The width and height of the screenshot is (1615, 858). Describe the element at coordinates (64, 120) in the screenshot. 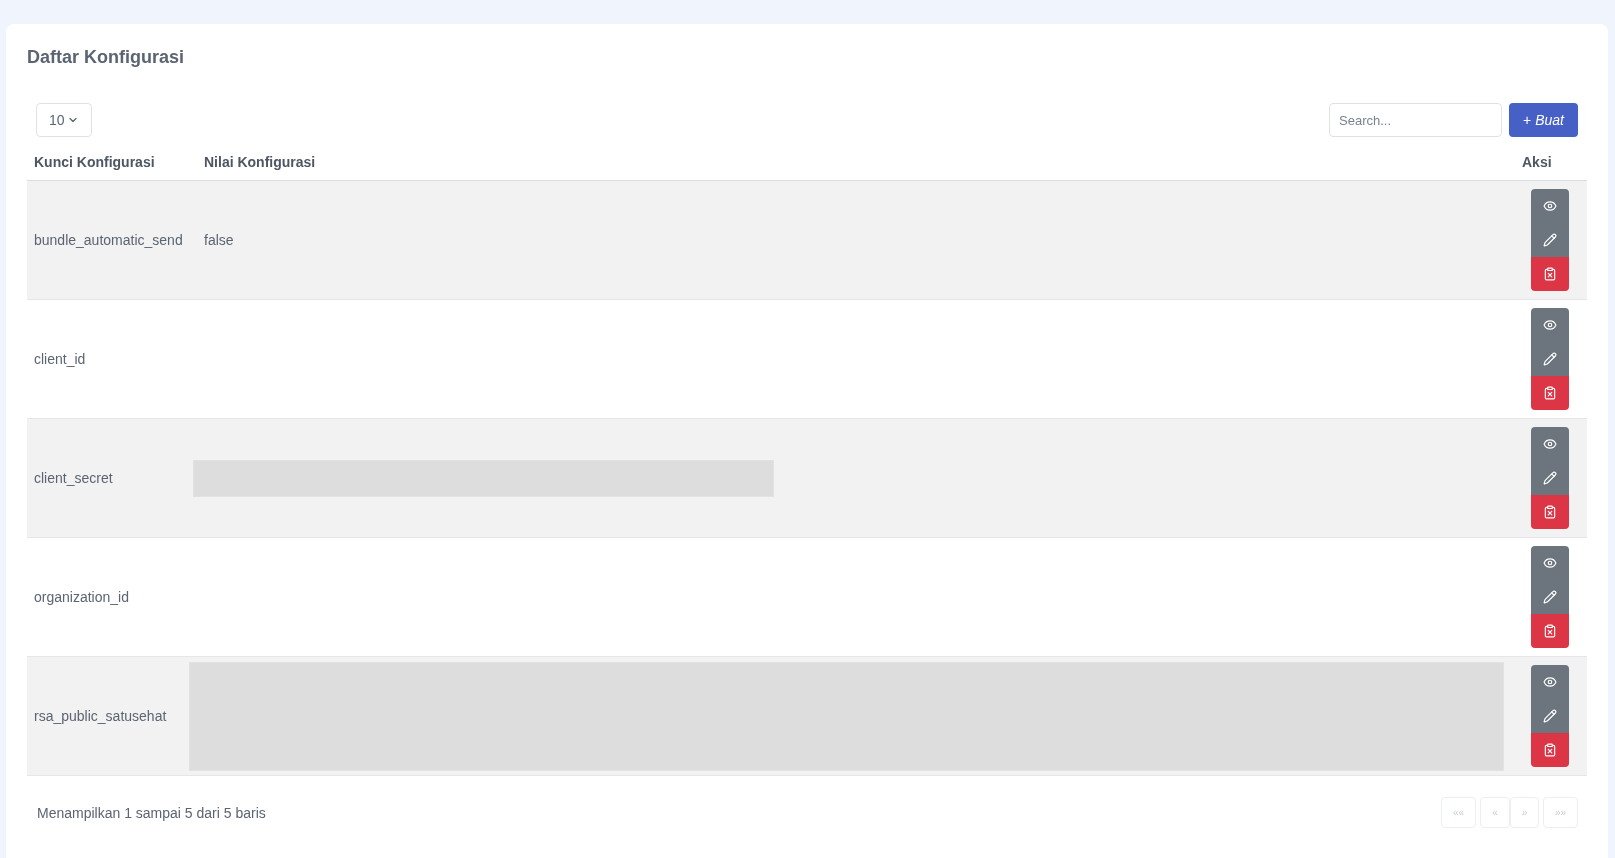

I see `page-size-select: 10` at that location.